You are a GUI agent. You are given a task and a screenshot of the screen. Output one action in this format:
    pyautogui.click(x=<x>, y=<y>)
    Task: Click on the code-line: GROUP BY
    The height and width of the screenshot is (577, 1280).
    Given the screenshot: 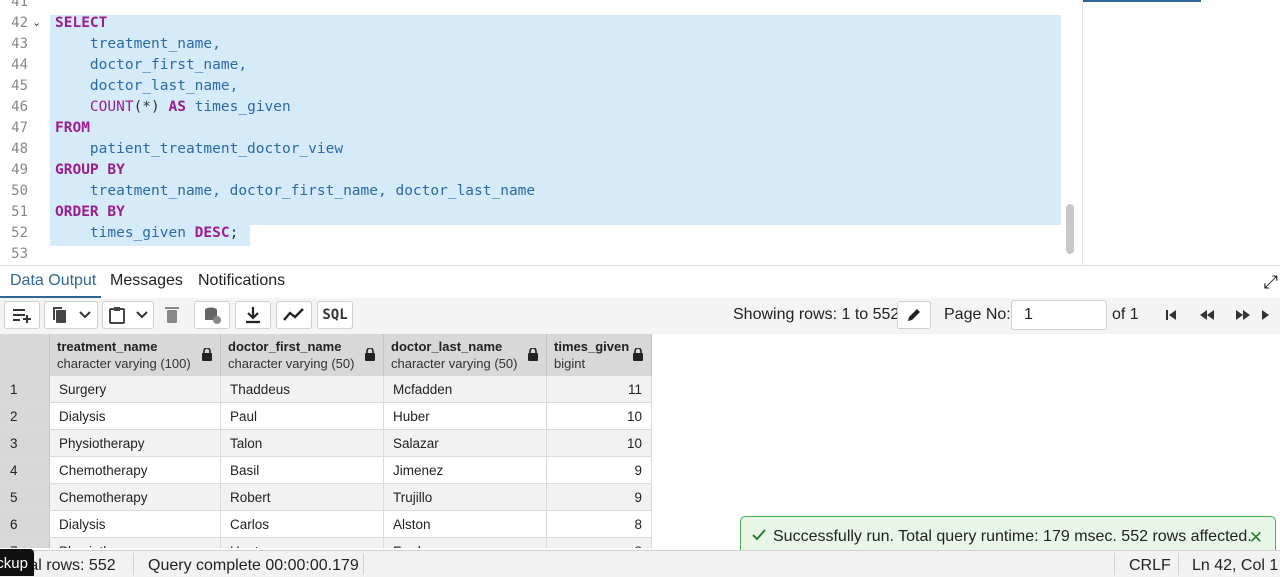 What is the action you would take?
    pyautogui.click(x=90, y=170)
    